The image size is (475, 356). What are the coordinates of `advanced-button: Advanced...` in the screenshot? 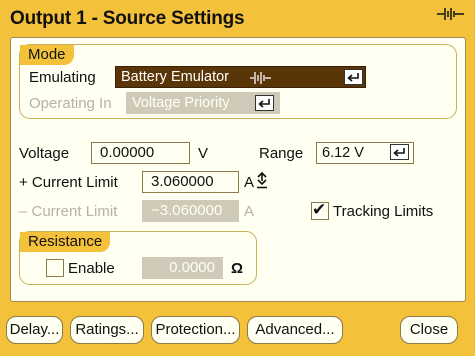 It's located at (295, 330).